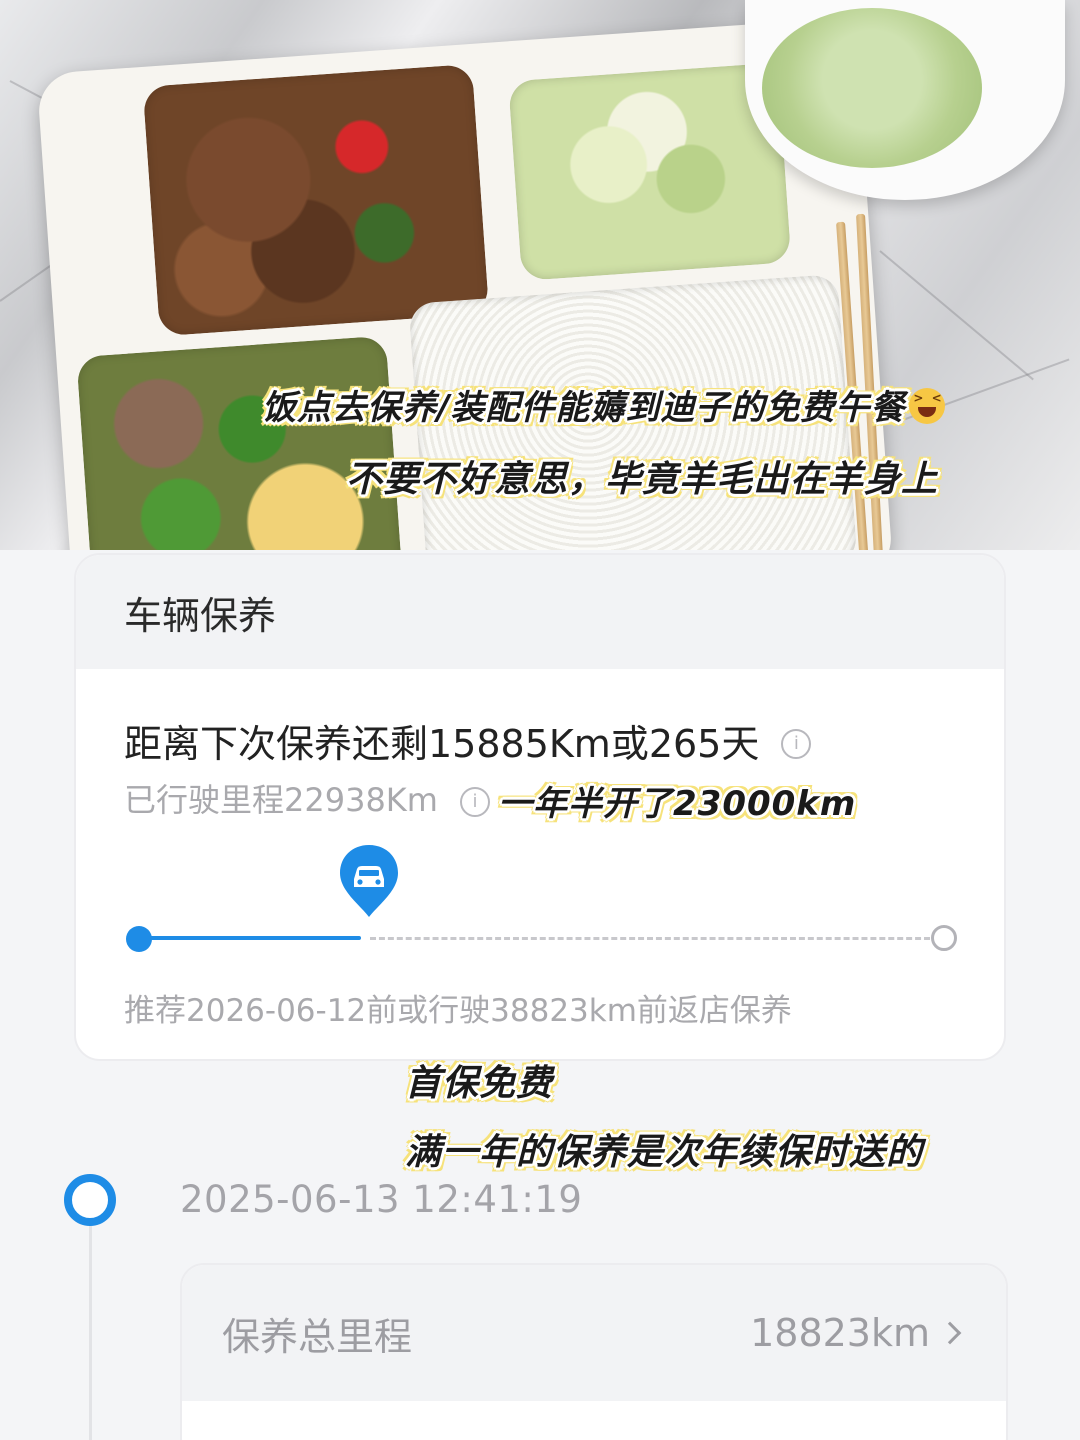  Describe the element at coordinates (90, 1200) in the screenshot. I see `timeline-node-icon` at that location.